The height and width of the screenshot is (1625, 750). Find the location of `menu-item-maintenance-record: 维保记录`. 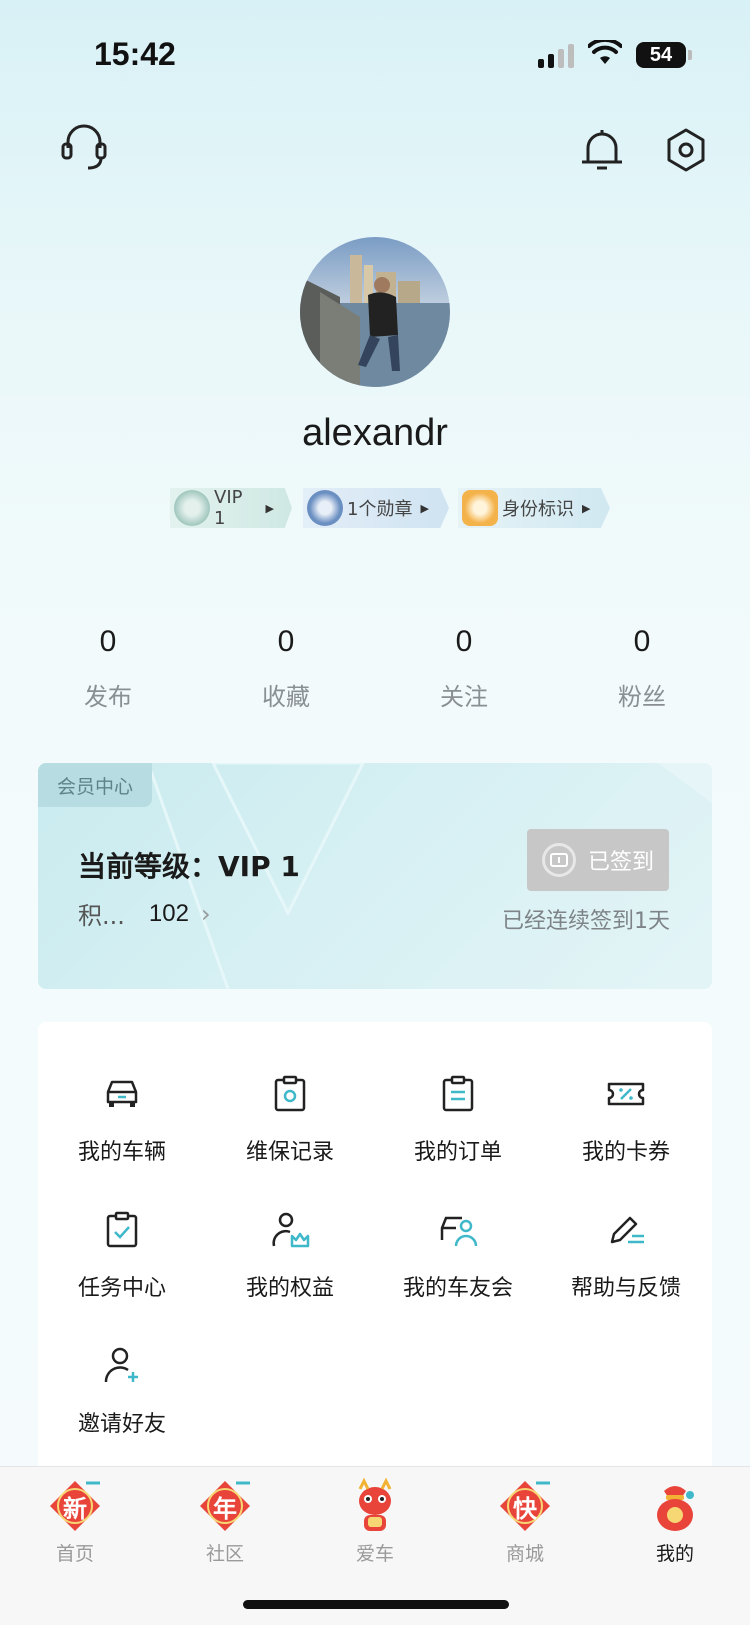

menu-item-maintenance-record: 维保记录 is located at coordinates (290, 1127).